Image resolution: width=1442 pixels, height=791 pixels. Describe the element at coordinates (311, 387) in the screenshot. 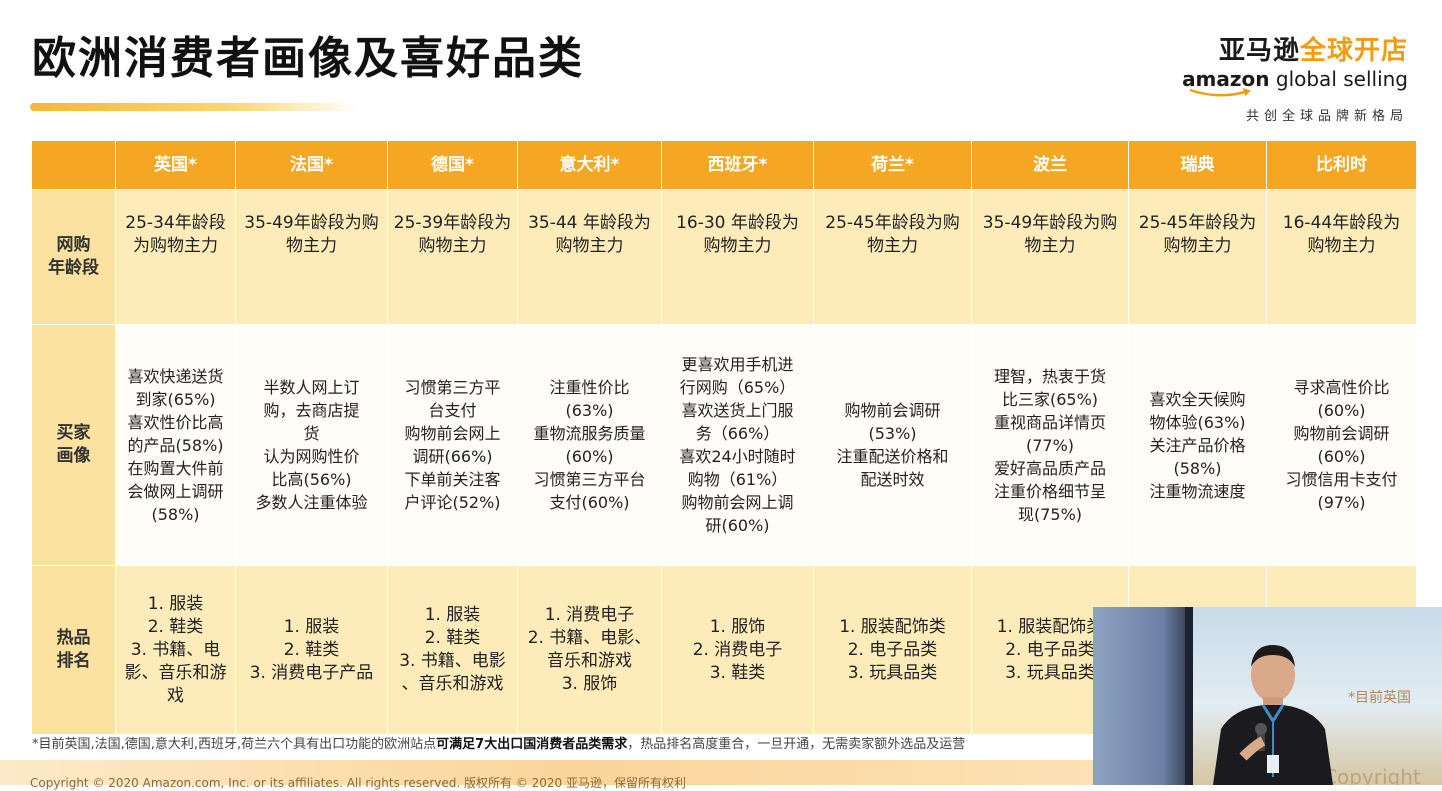

I see `cell-line: 半数人网上订` at that location.